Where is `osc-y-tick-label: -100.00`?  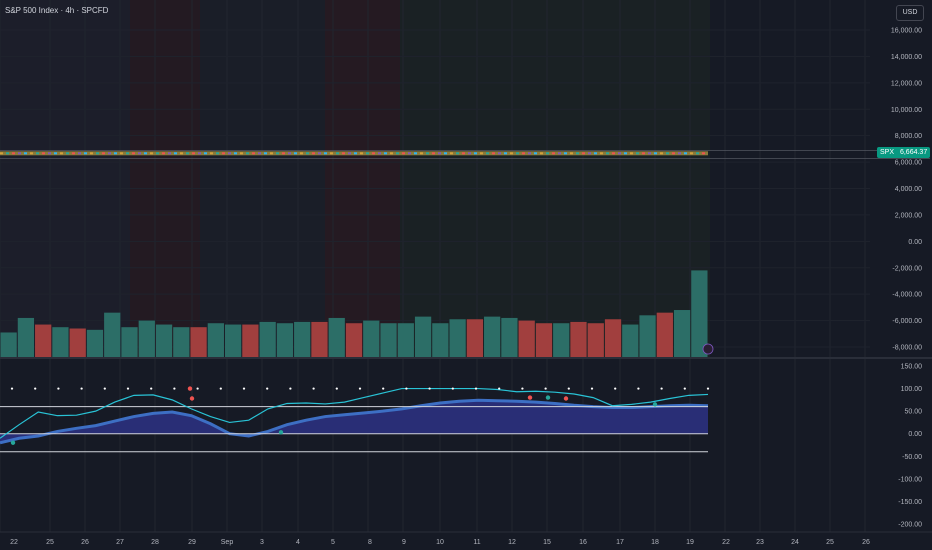 osc-y-tick-label: -100.00 is located at coordinates (910, 479).